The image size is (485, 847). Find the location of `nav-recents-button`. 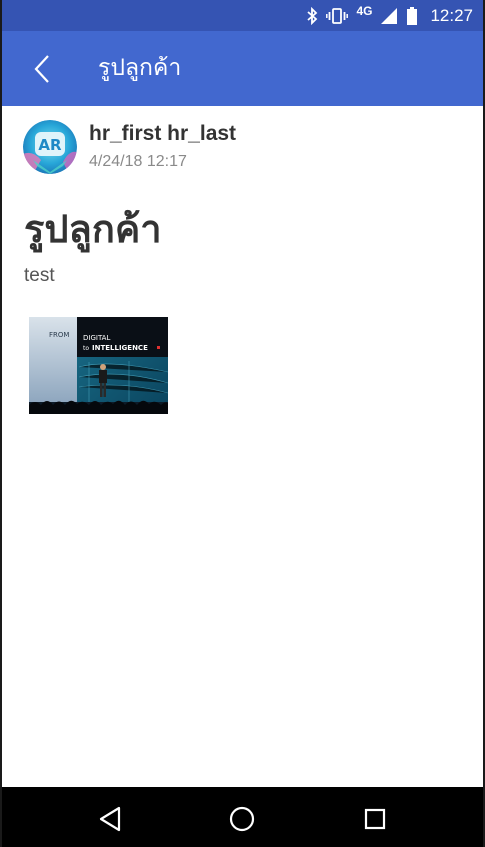

nav-recents-button is located at coordinates (375, 819).